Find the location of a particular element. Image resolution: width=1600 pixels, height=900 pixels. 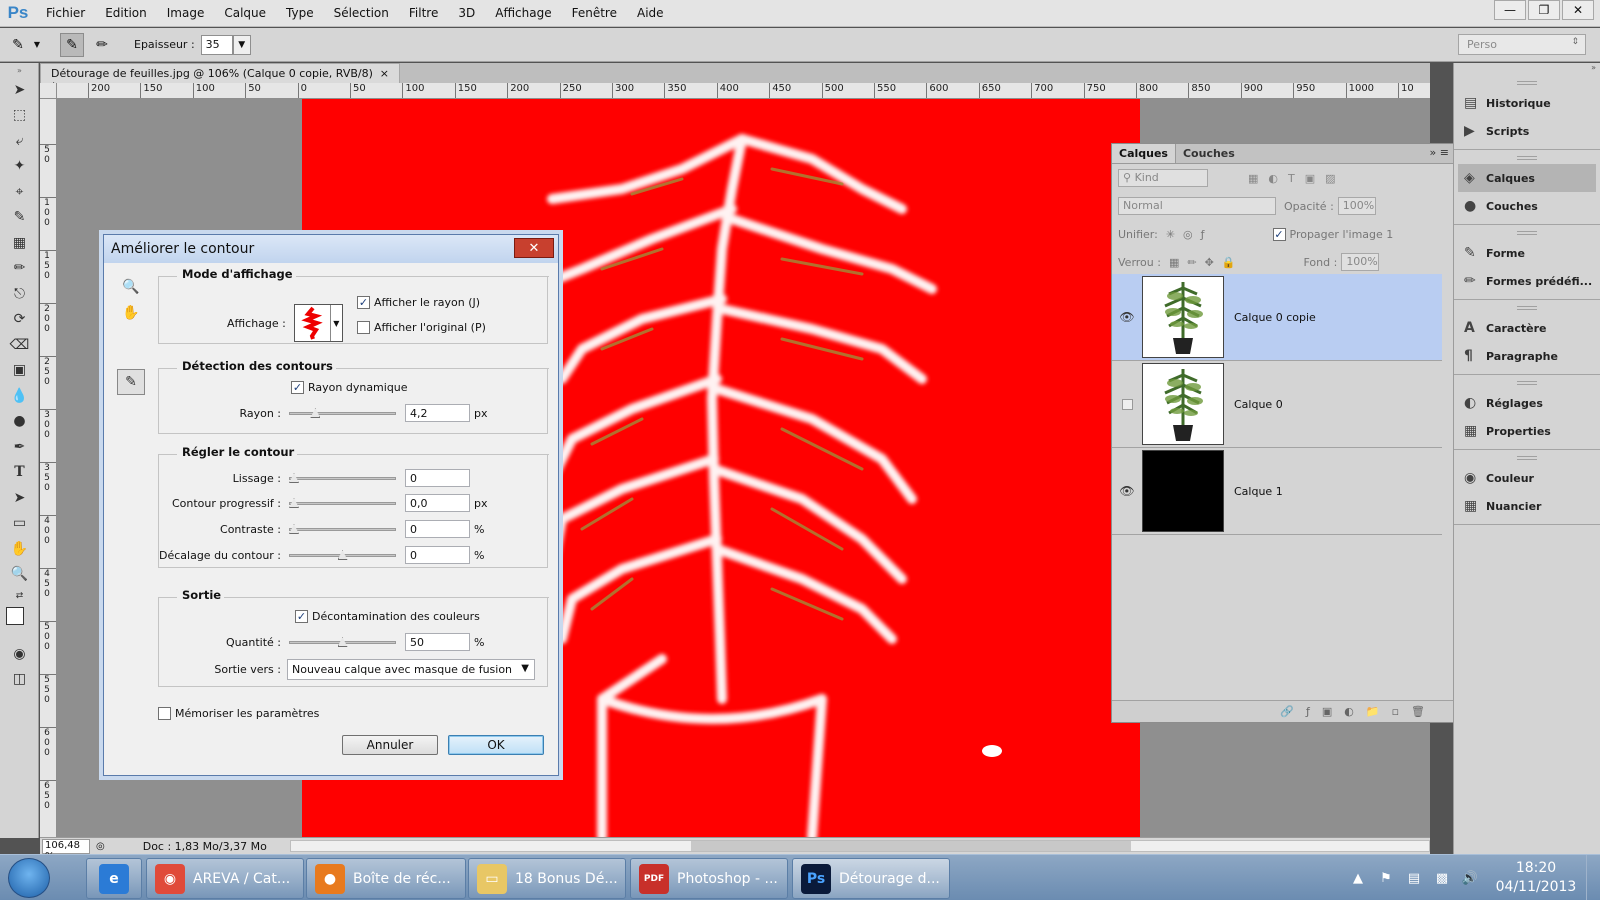

device-icon: ▤ is located at coordinates (1414, 878).